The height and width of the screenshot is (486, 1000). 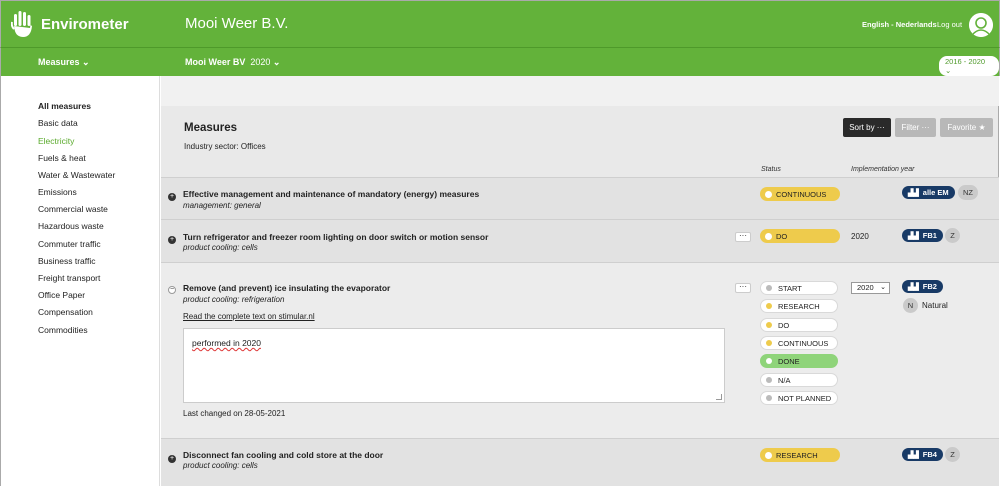 What do you see at coordinates (66, 261) in the screenshot?
I see `sidebar-item-business-traffic: Business traffic` at bounding box center [66, 261].